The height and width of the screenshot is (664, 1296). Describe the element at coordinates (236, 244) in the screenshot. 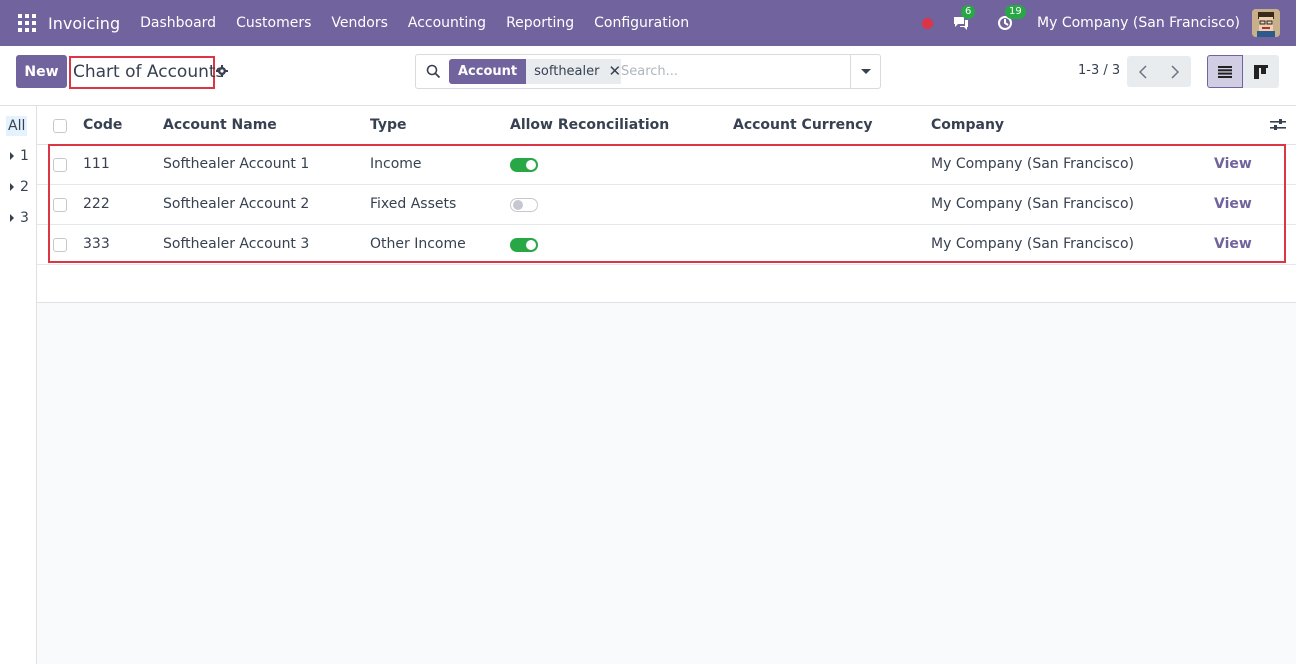

I see `cell-account-name: Softhealer Account 3` at that location.